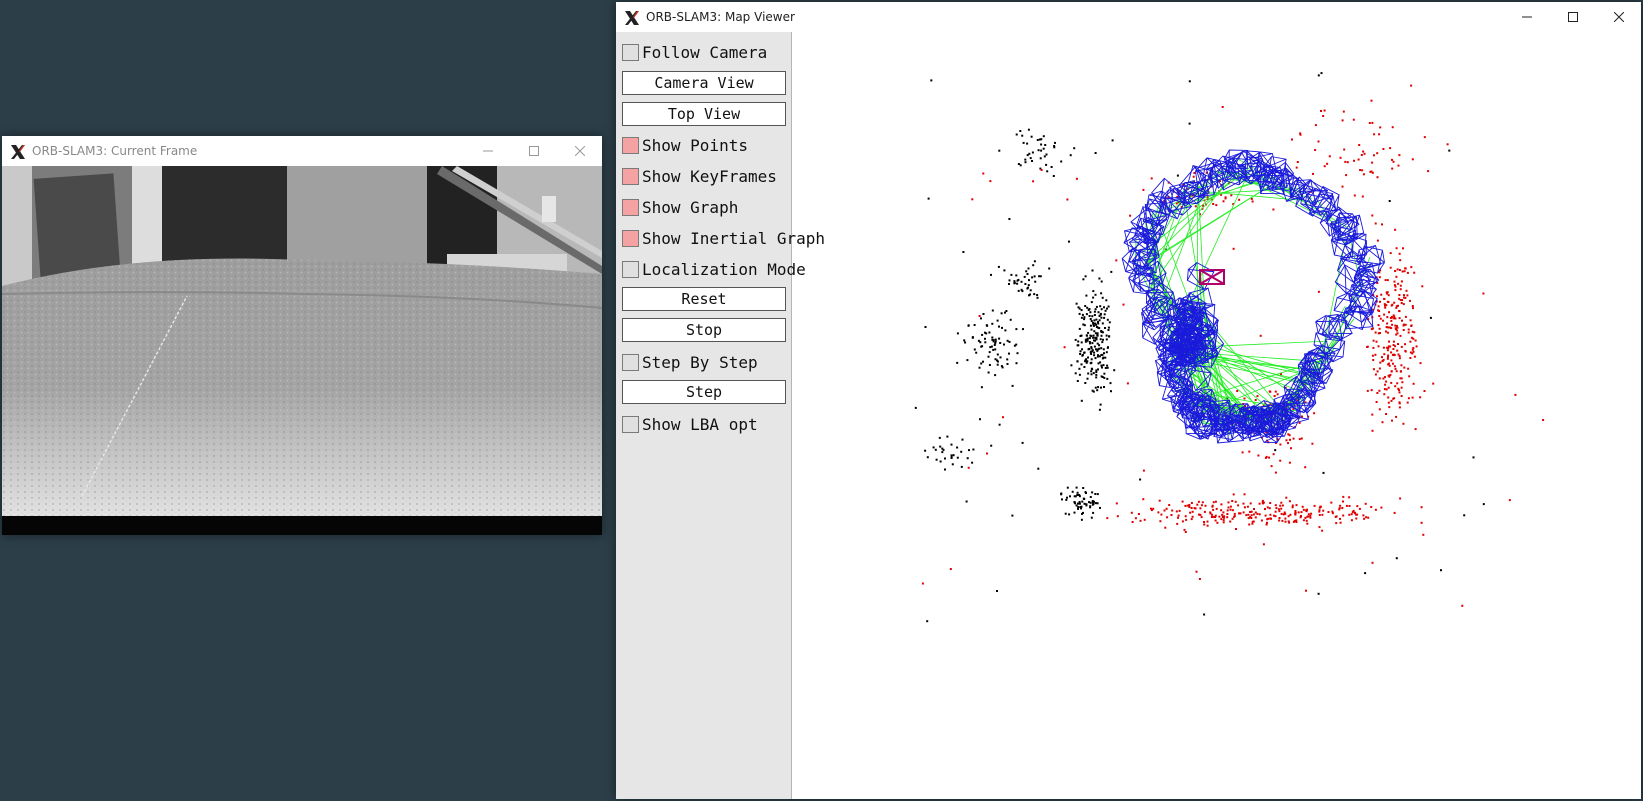 Image resolution: width=1643 pixels, height=801 pixels. Describe the element at coordinates (700, 424) in the screenshot. I see `checkbox-label: Show LBA opt` at that location.